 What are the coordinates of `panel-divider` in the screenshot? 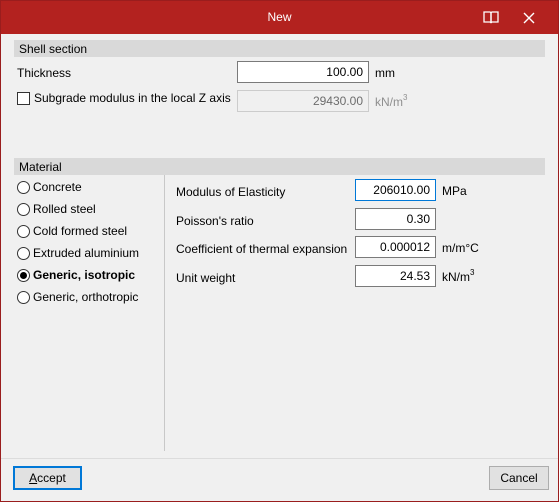 It's located at (164, 313).